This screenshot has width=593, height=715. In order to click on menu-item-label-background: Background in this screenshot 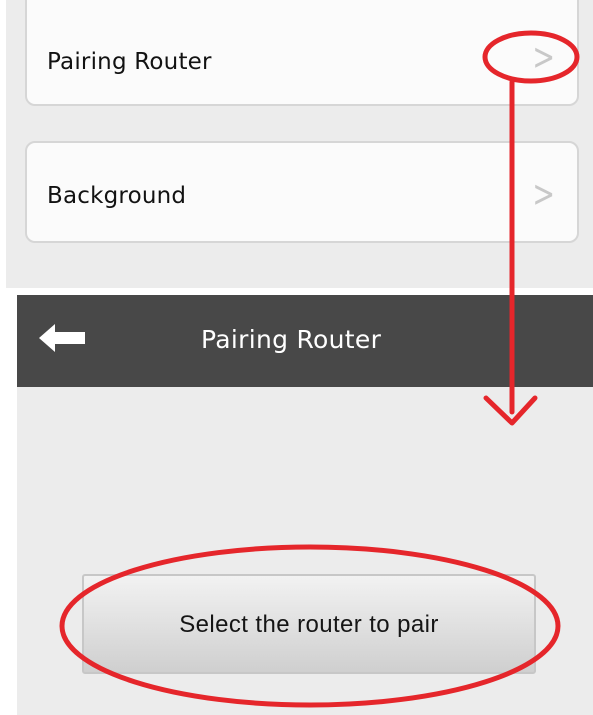, I will do `click(117, 196)`.